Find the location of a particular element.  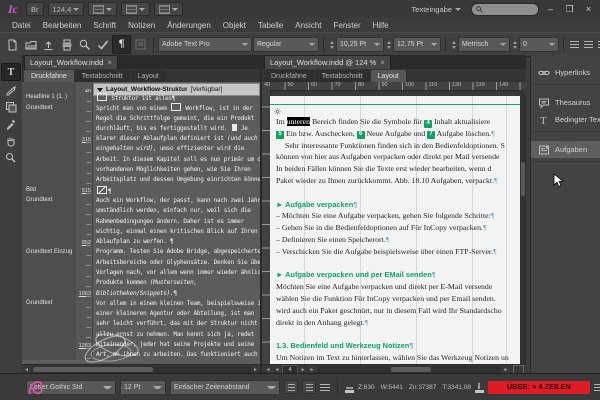

menu-notizen: Notizen is located at coordinates (141, 25).